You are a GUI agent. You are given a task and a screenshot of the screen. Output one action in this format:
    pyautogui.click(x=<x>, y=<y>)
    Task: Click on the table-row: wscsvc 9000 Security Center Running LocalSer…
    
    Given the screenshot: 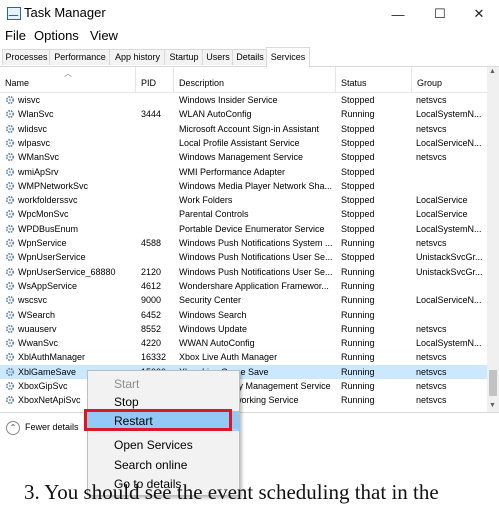 What is the action you would take?
    pyautogui.click(x=243, y=300)
    